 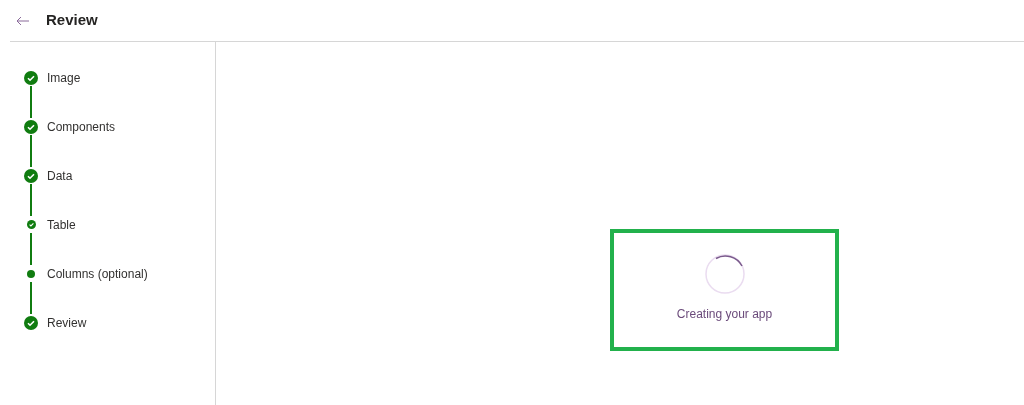 What do you see at coordinates (97, 274) in the screenshot?
I see `step-label: Columns (optional)` at bounding box center [97, 274].